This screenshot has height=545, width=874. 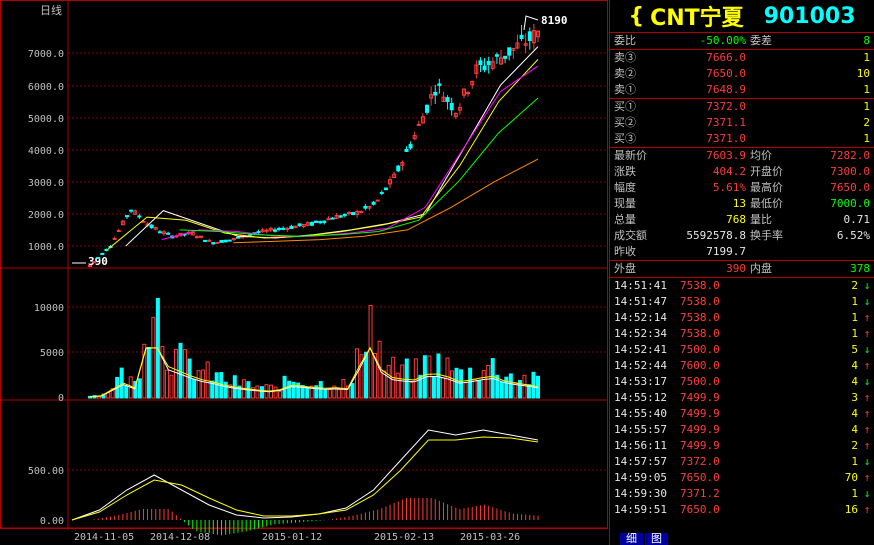 What do you see at coordinates (742, 478) in the screenshot?
I see `tick-row: 14:59:05 7650.0 70 ↑` at bounding box center [742, 478].